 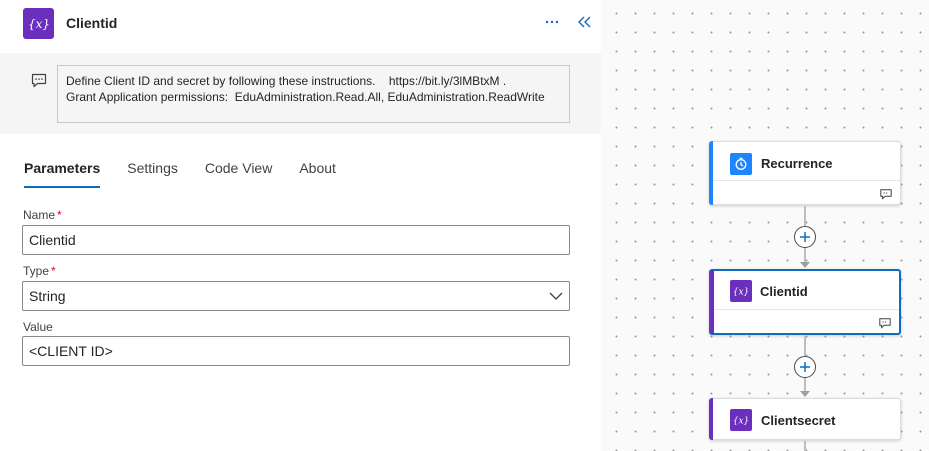 What do you see at coordinates (585, 22) in the screenshot?
I see `collapse-panel-icon` at bounding box center [585, 22].